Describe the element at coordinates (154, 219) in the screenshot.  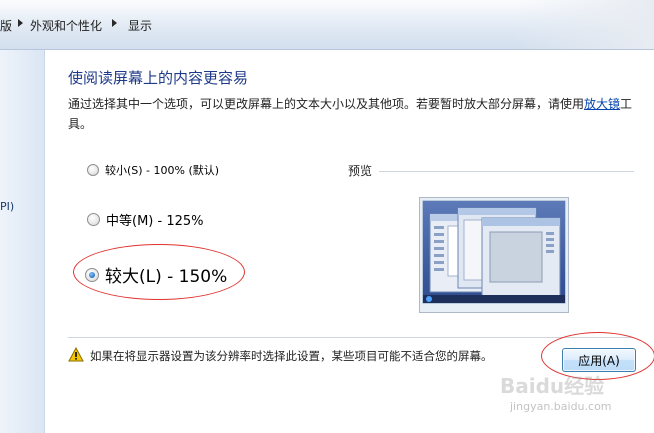
I see `option-medium-label: 中等(M) - 125%` at that location.